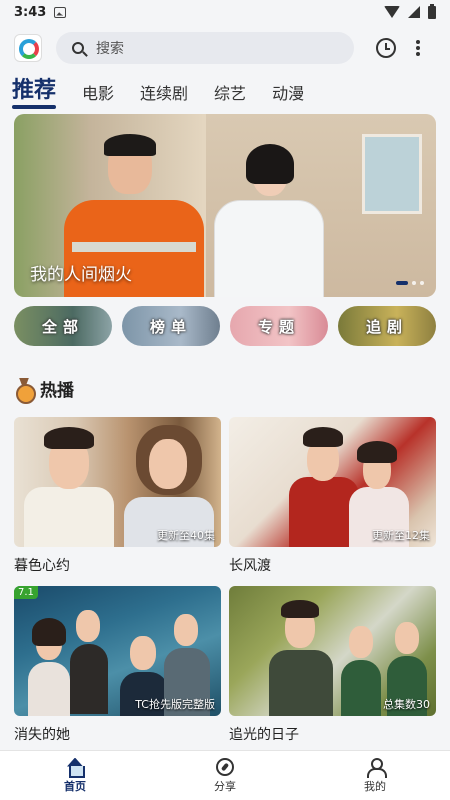 The height and width of the screenshot is (800, 450). What do you see at coordinates (406, 704) in the screenshot?
I see `episode-badge: 总集数30` at bounding box center [406, 704].